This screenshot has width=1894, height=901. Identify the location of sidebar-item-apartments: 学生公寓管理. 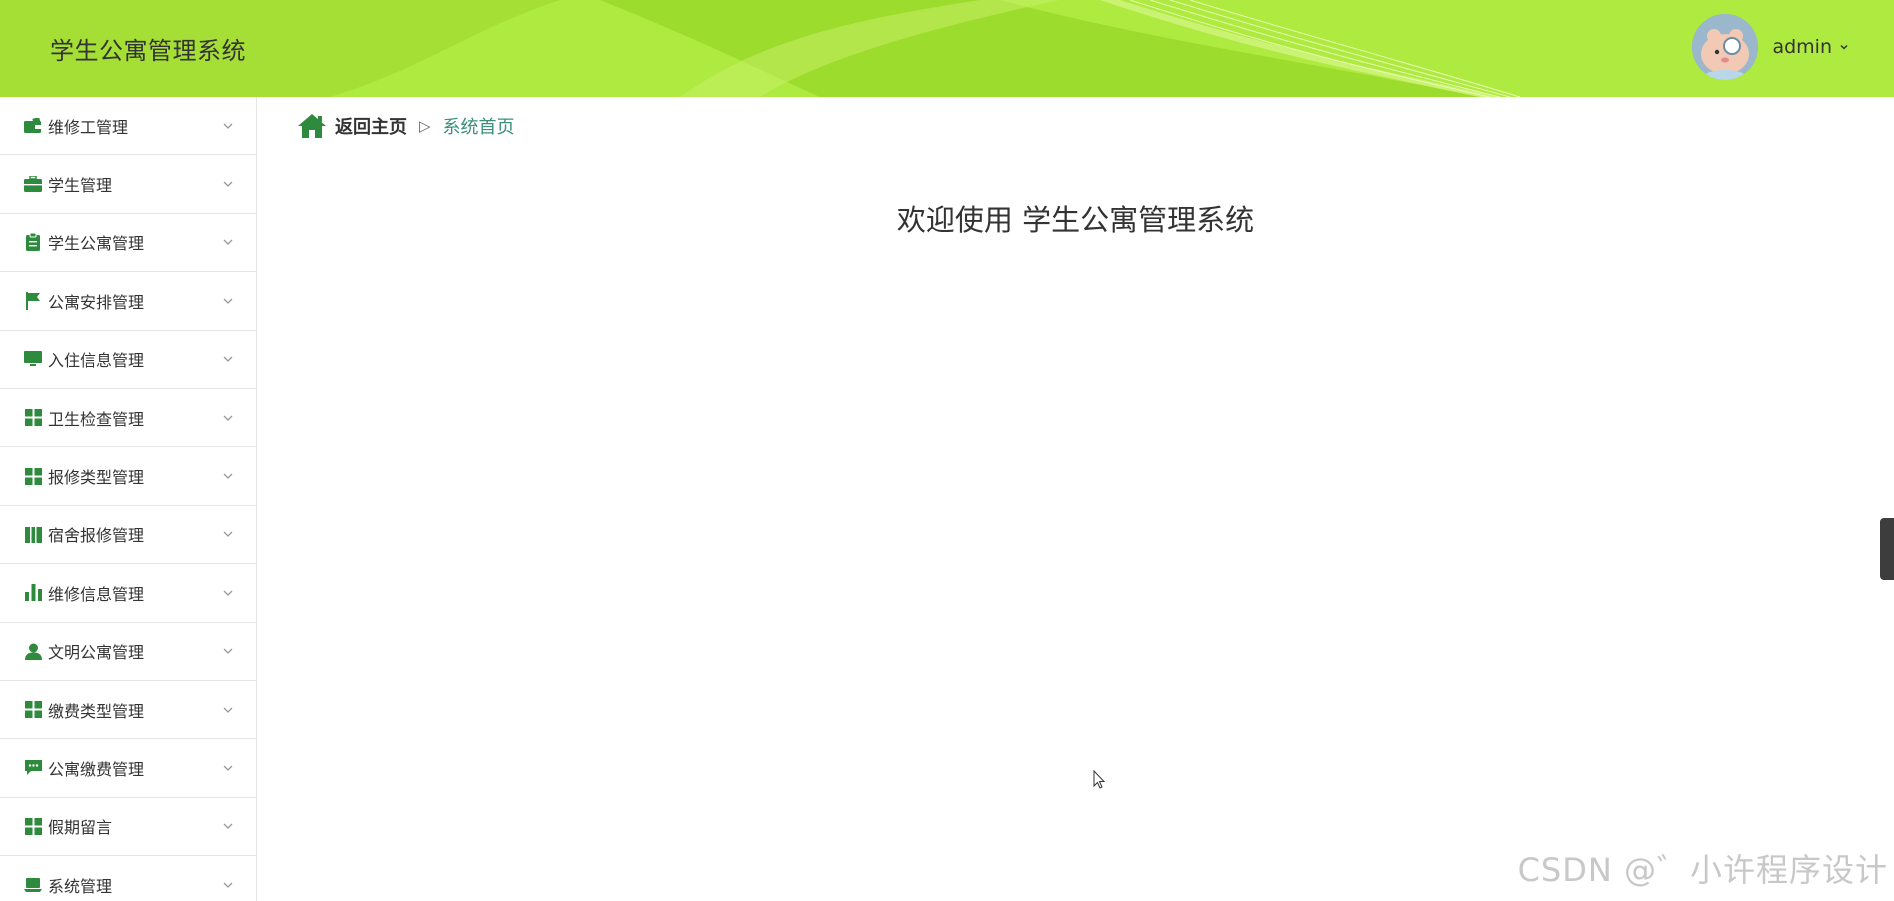
(128, 243).